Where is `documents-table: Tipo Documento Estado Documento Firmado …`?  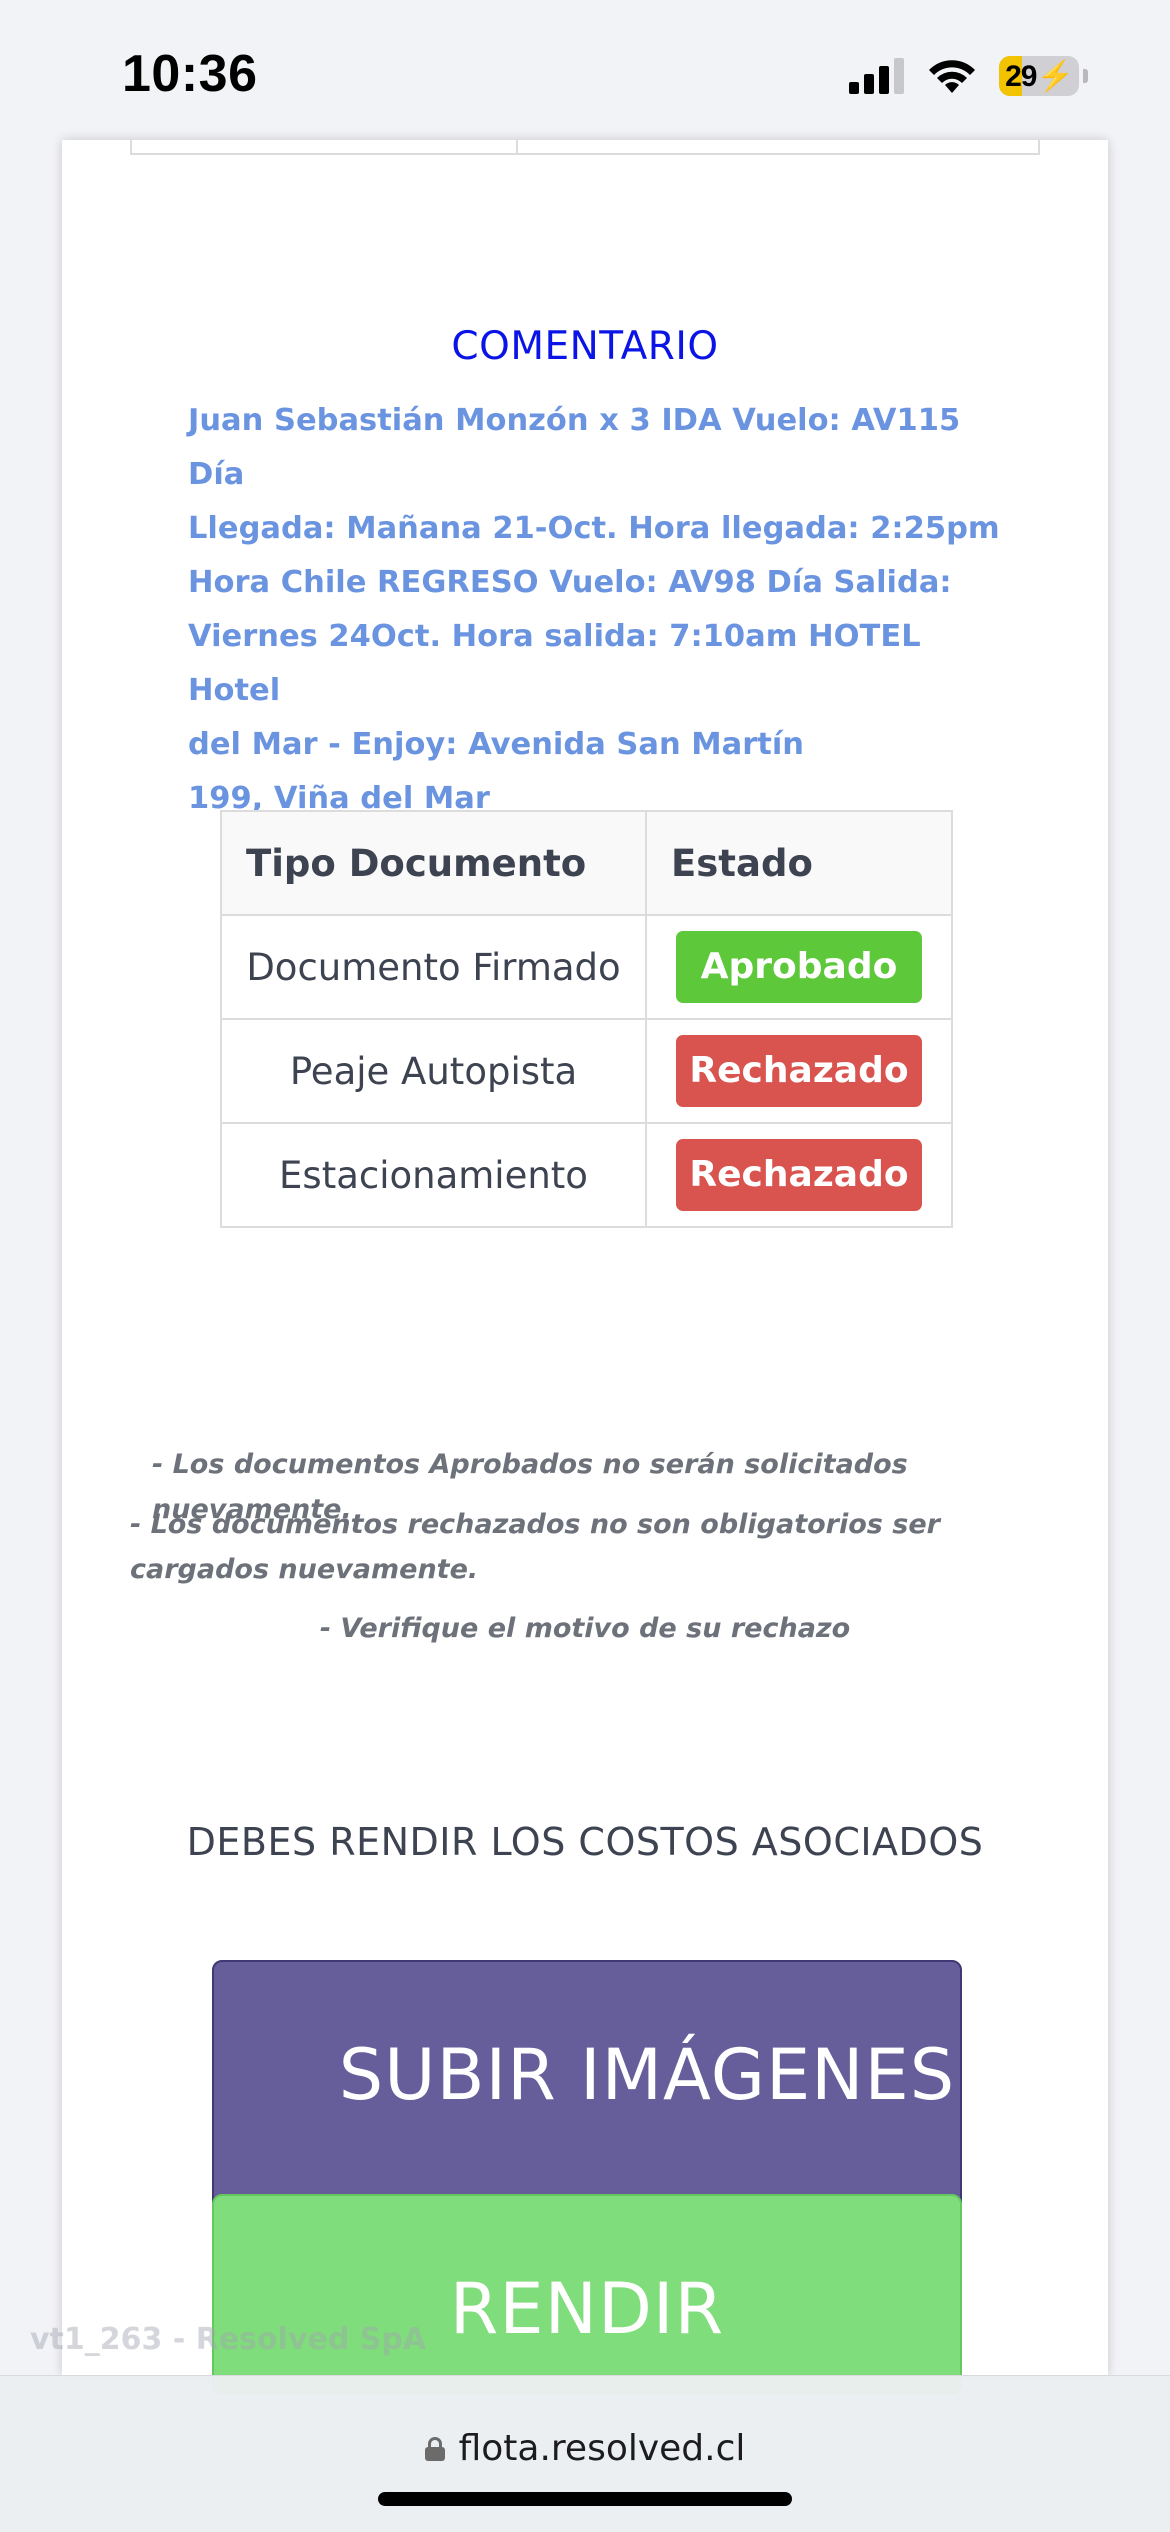 documents-table: Tipo Documento Estado Documento Firmado … is located at coordinates (586, 1019).